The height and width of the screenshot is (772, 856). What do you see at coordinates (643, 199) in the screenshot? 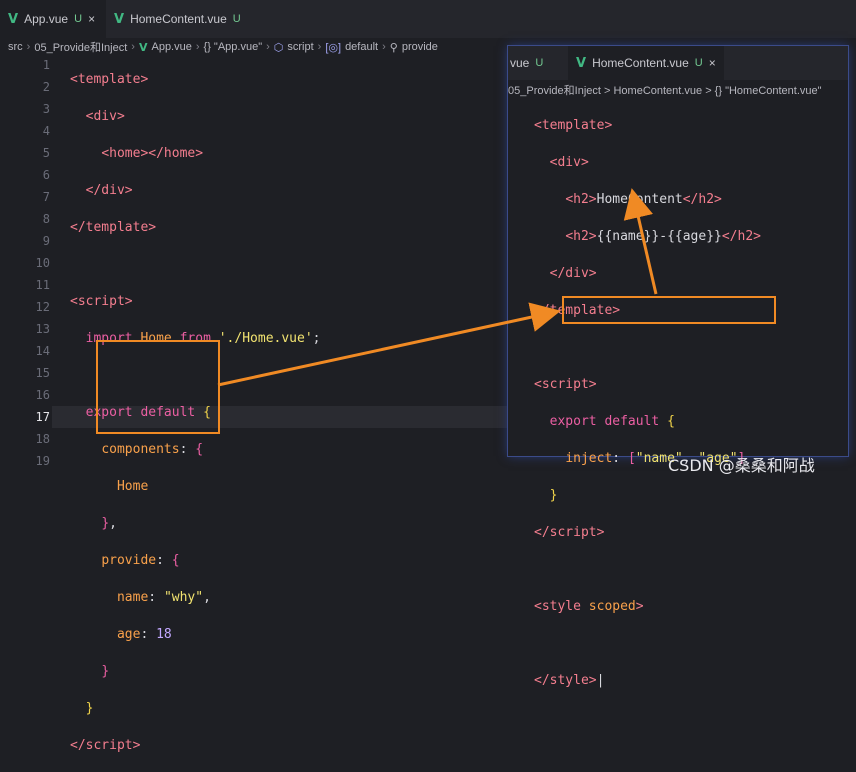
I see `code-line: <h2>HomeContent</h2>` at bounding box center [643, 199].